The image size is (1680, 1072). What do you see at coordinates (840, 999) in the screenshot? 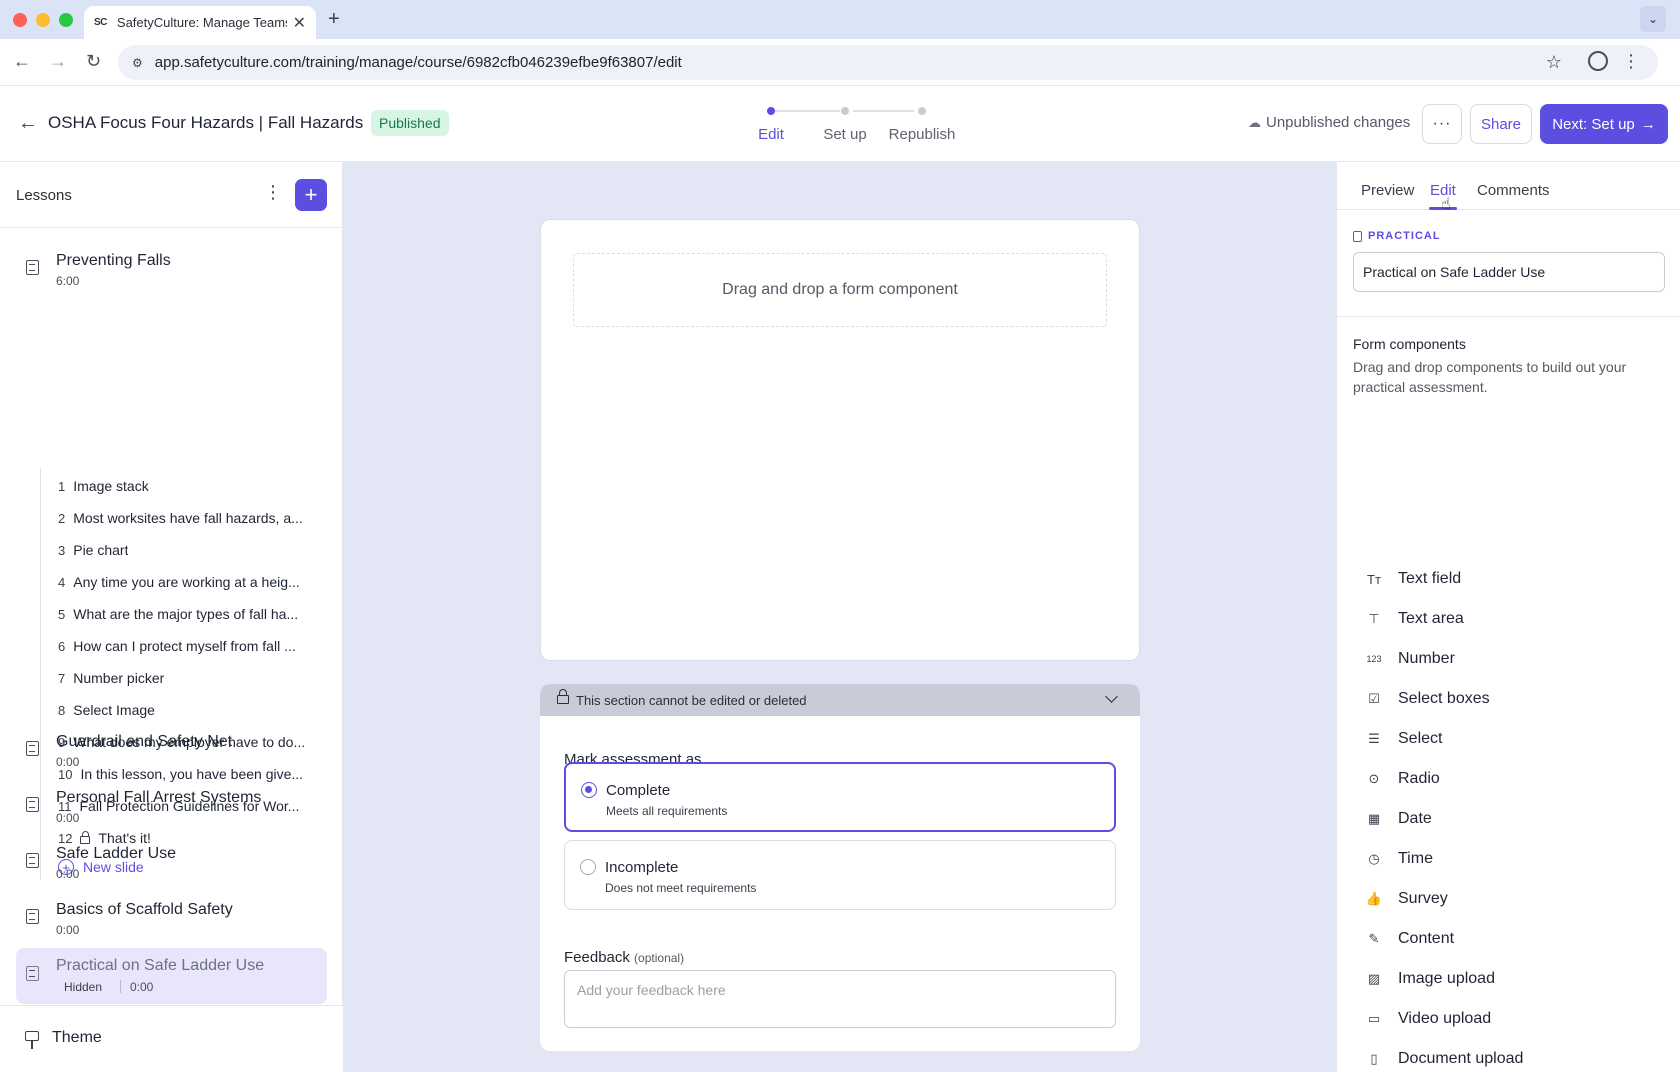
I see `feedback-input` at bounding box center [840, 999].